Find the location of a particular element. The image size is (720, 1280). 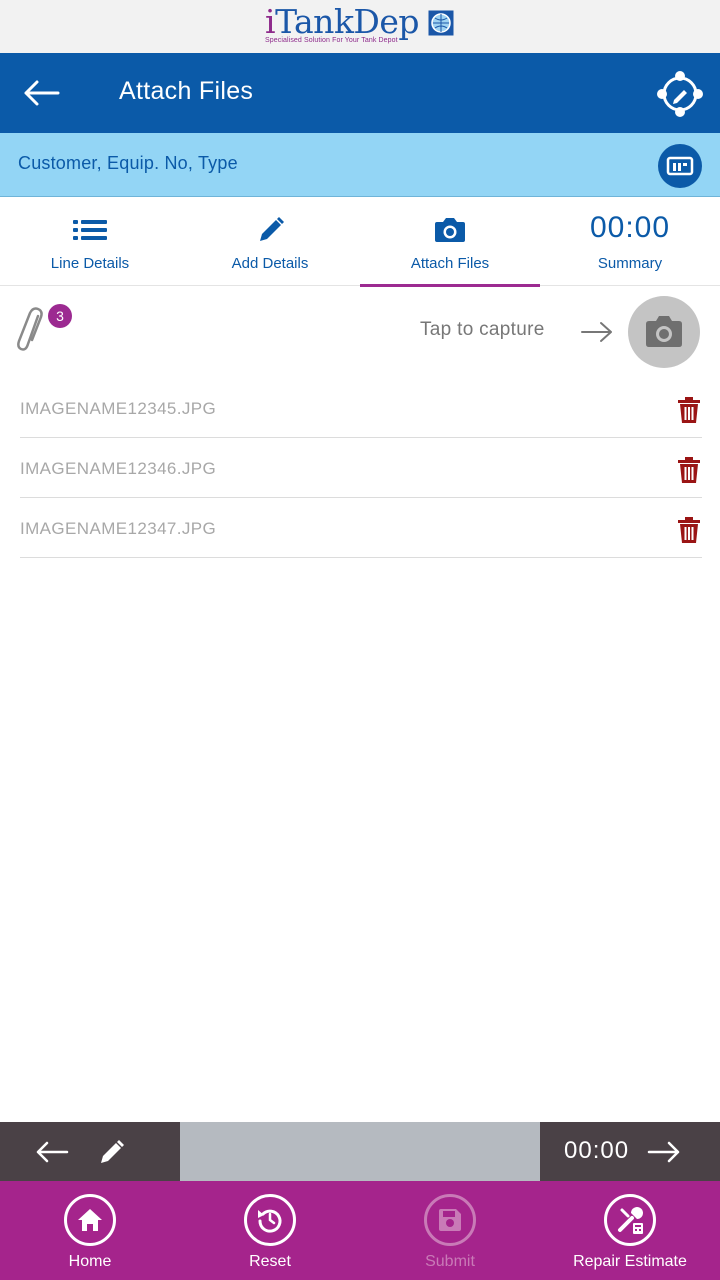

page-title: Attach Files is located at coordinates (186, 91).